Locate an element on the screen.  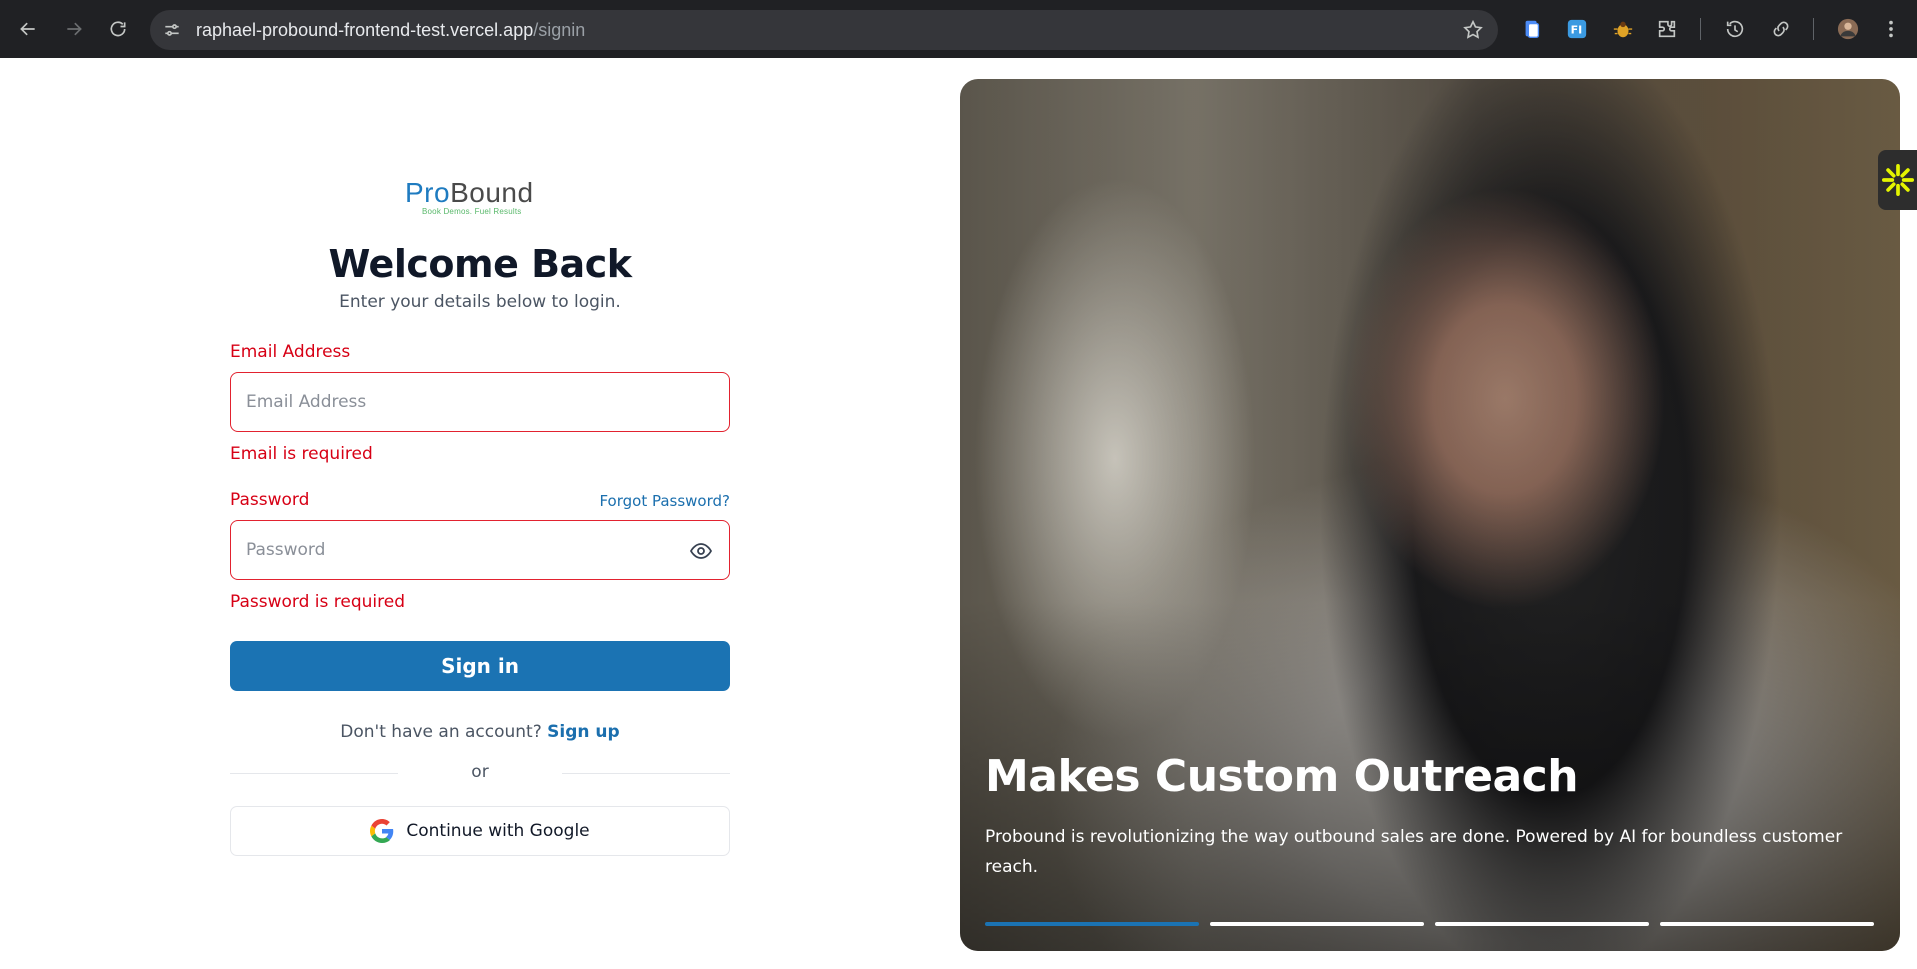
sparkle-icon is located at coordinates (1897, 180).